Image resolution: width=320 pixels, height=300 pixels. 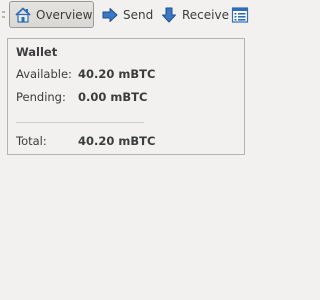 What do you see at coordinates (23, 15) in the screenshot?
I see `home-icon` at bounding box center [23, 15].